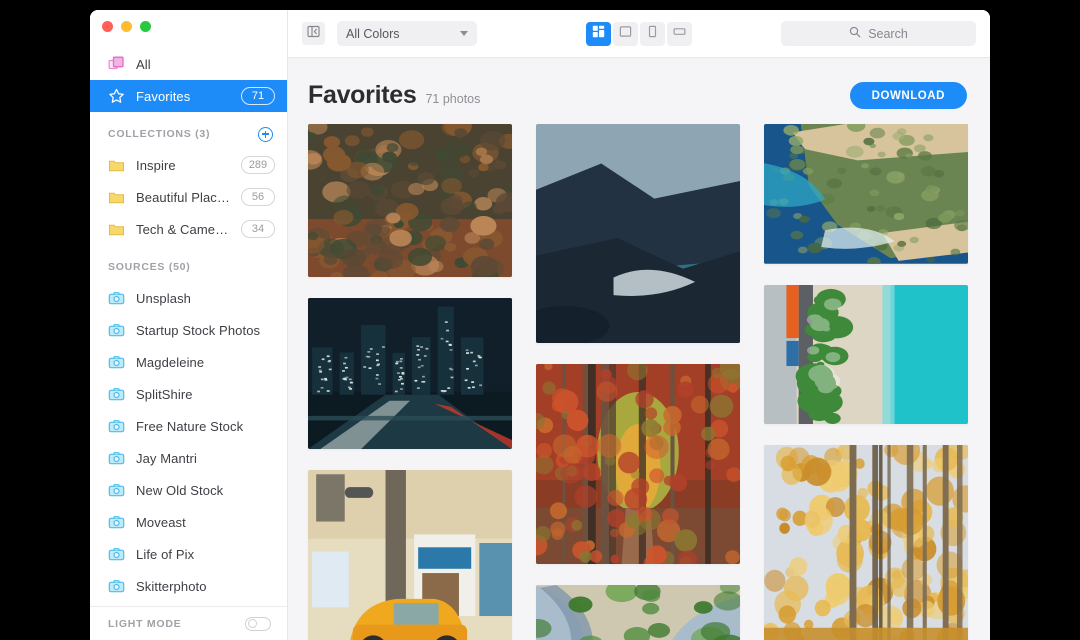 The image size is (1080, 640). I want to click on sidebar-item-label: SplitShire, so click(164, 394).